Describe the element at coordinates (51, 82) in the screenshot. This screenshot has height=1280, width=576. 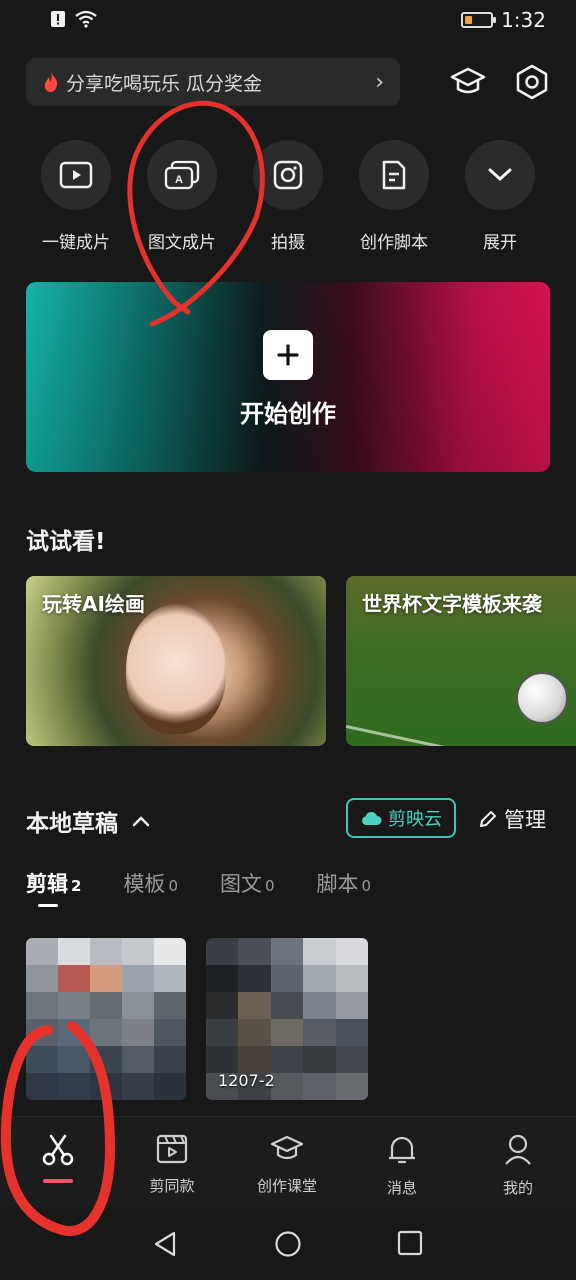
I see `fire-icon` at that location.